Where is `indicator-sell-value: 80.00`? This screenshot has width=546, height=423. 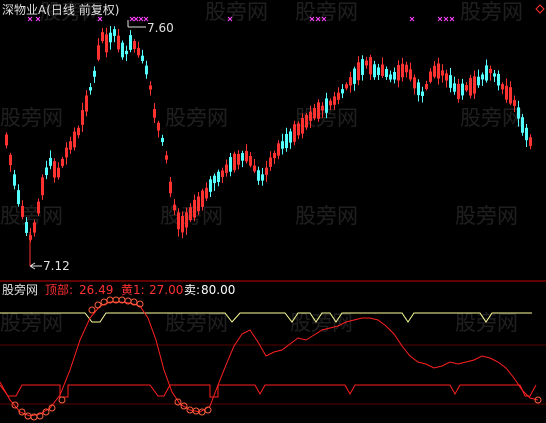 indicator-sell-value: 80.00 is located at coordinates (218, 290).